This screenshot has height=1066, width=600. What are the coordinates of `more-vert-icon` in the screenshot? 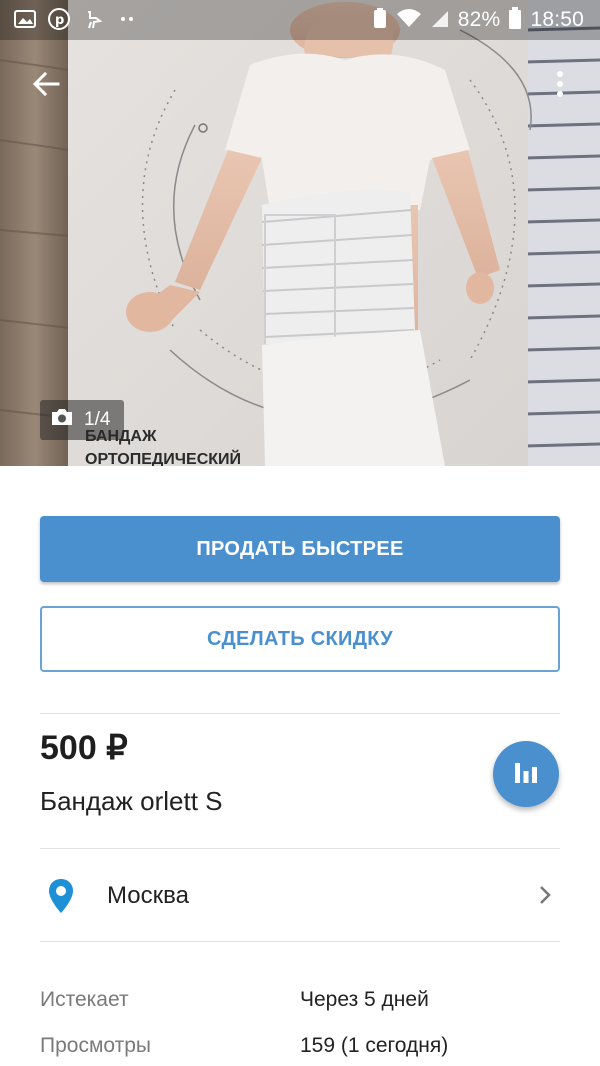 It's located at (560, 86).